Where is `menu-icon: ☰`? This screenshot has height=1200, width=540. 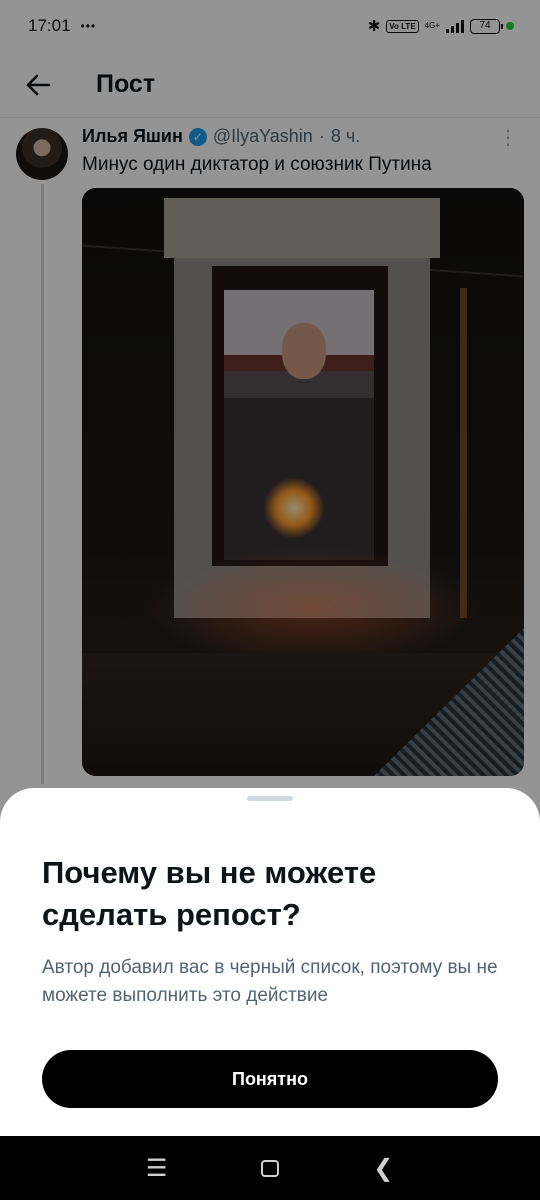 menu-icon: ☰ is located at coordinates (156, 1168).